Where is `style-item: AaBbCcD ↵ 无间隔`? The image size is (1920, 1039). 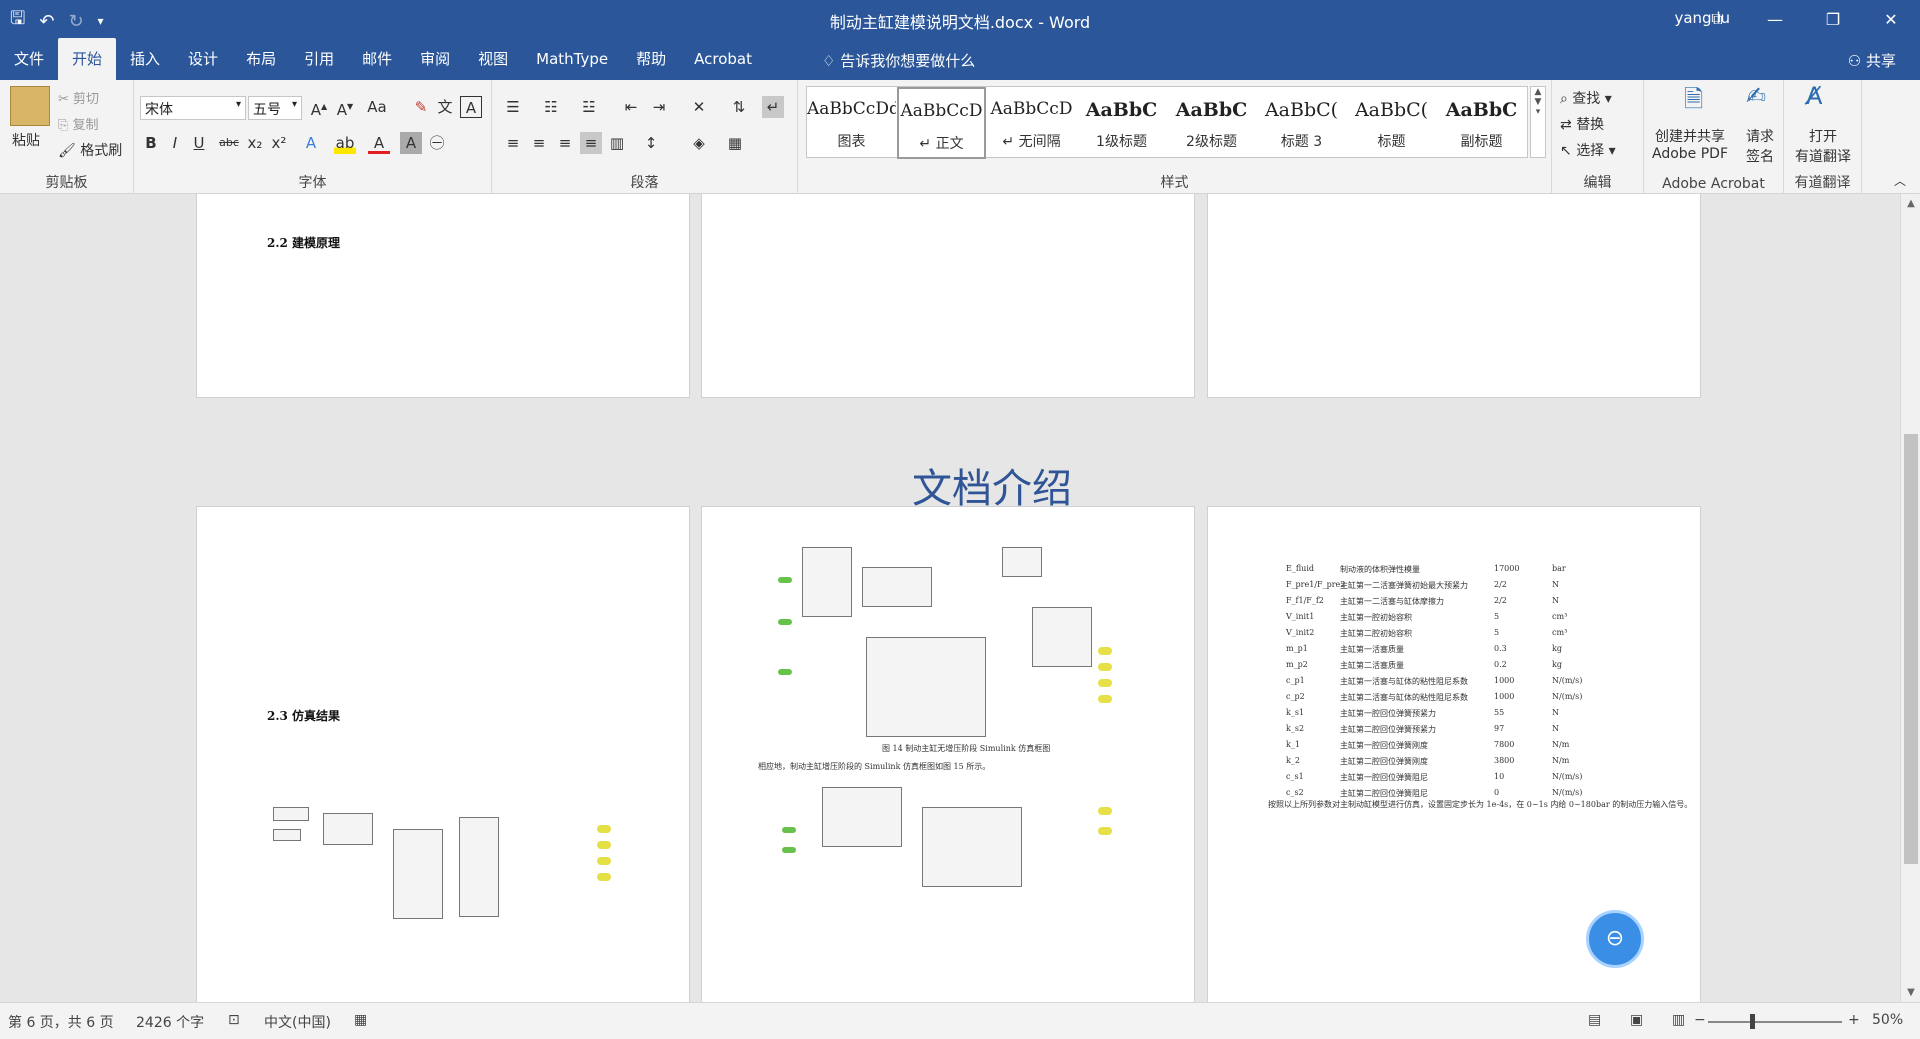 style-item: AaBbCcD ↵ 无间隔 is located at coordinates (1031, 123).